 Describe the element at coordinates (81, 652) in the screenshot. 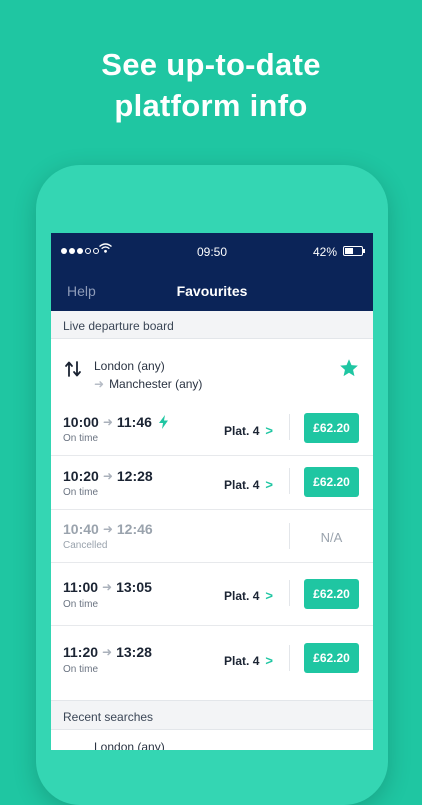

I see `departure-time: 11:20` at that location.